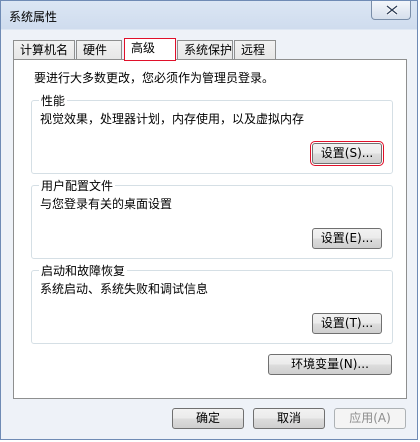 The height and width of the screenshot is (442, 420). Describe the element at coordinates (124, 289) in the screenshot. I see `startup-recovery-description: 系统启动、系统失败和调试信息` at that location.